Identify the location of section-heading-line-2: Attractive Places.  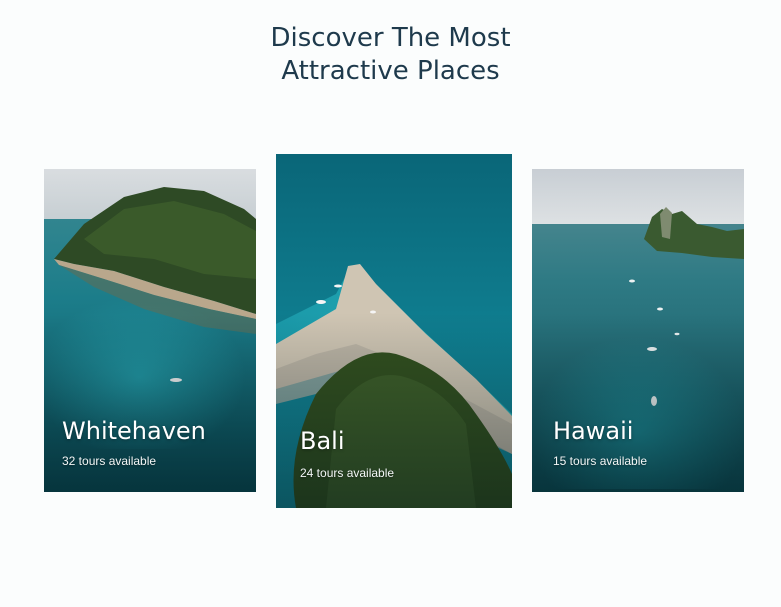
(390, 71).